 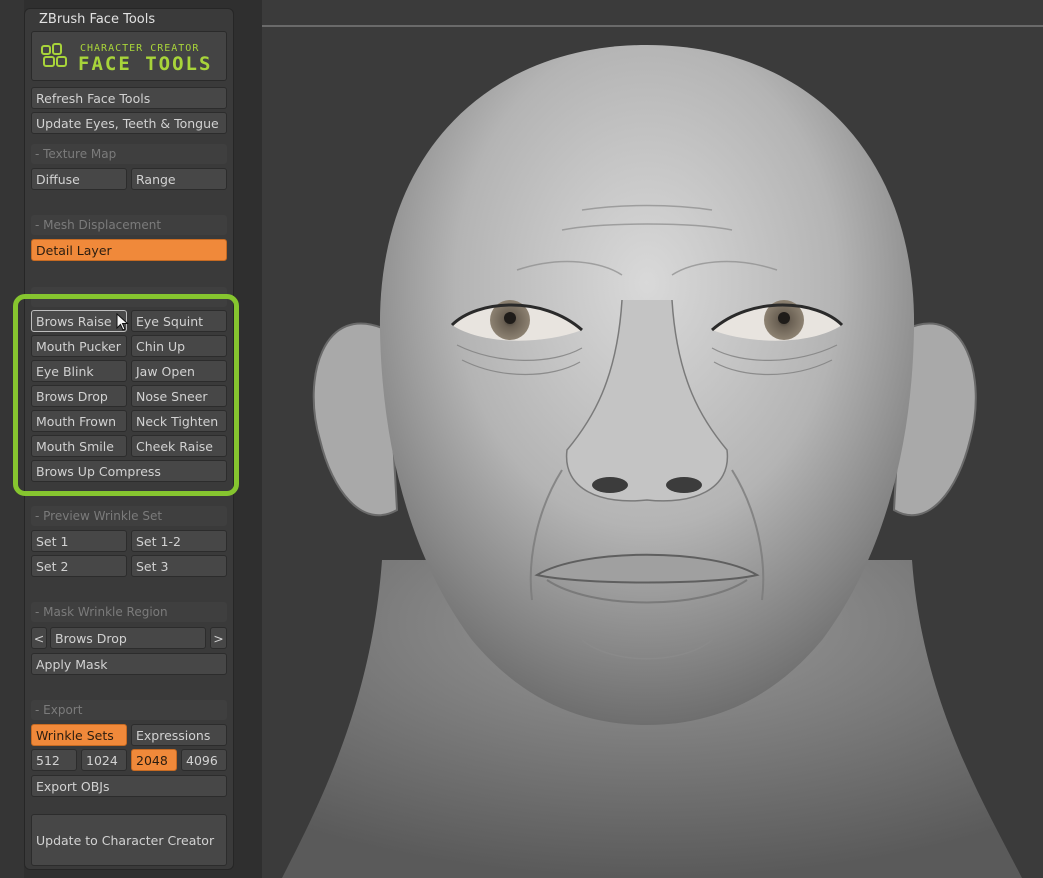 I want to click on set-1-button: Set 1, so click(x=79, y=541).